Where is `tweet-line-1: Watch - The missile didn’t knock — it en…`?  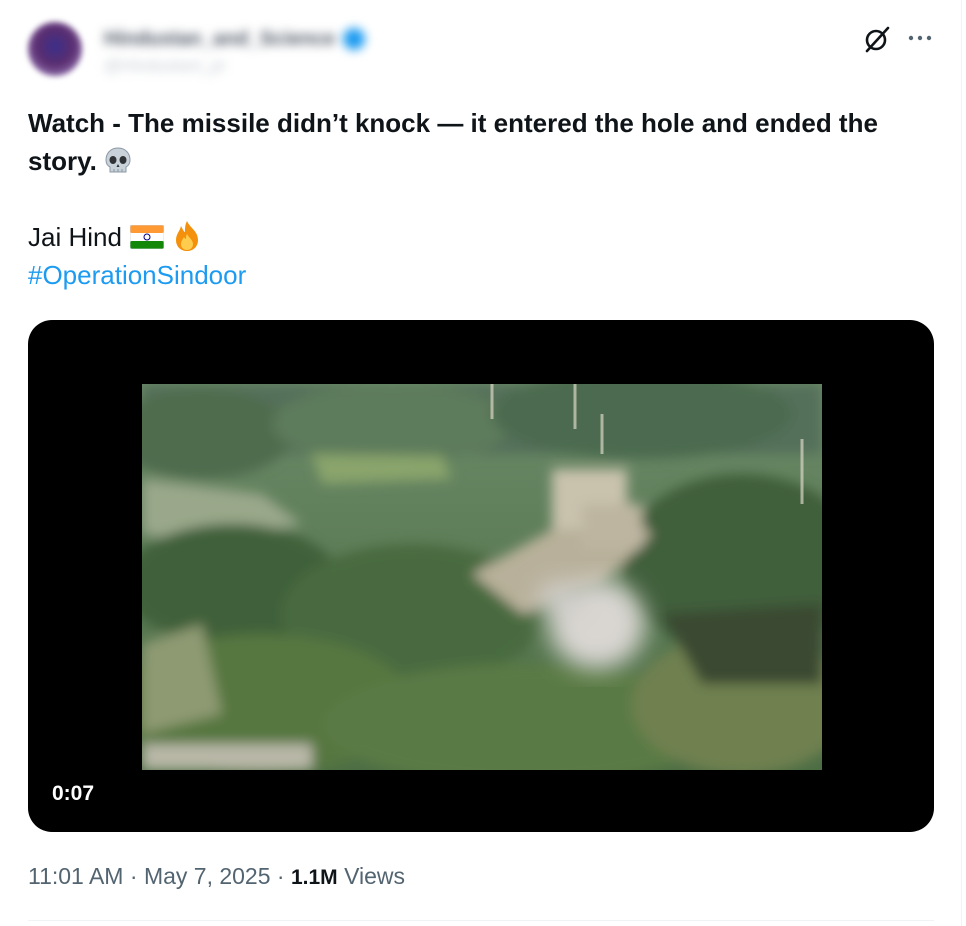
tweet-line-1: Watch - The missile didn’t knock — it en… is located at coordinates (483, 142).